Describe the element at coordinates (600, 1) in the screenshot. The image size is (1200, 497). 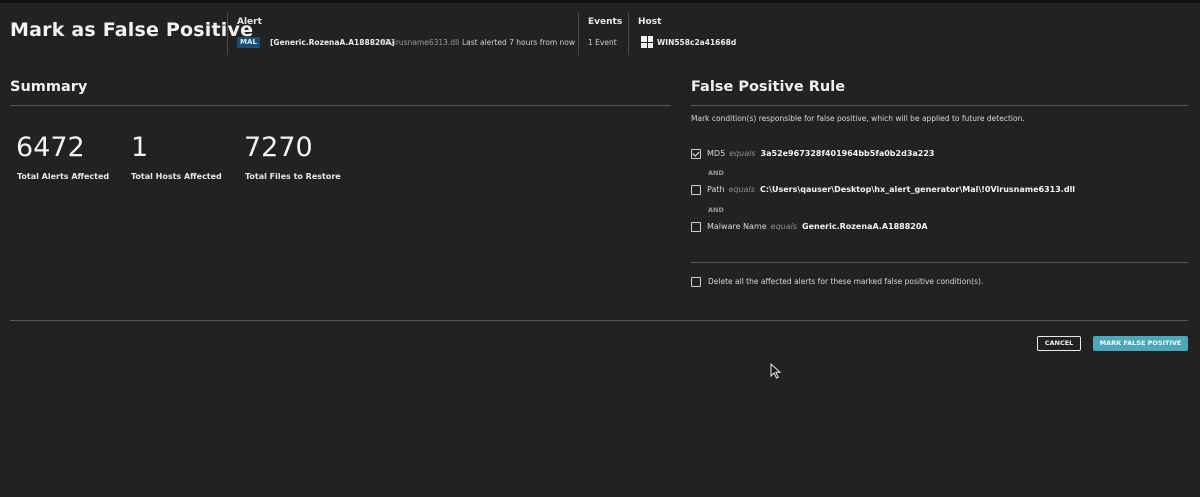
I see `top-border` at that location.